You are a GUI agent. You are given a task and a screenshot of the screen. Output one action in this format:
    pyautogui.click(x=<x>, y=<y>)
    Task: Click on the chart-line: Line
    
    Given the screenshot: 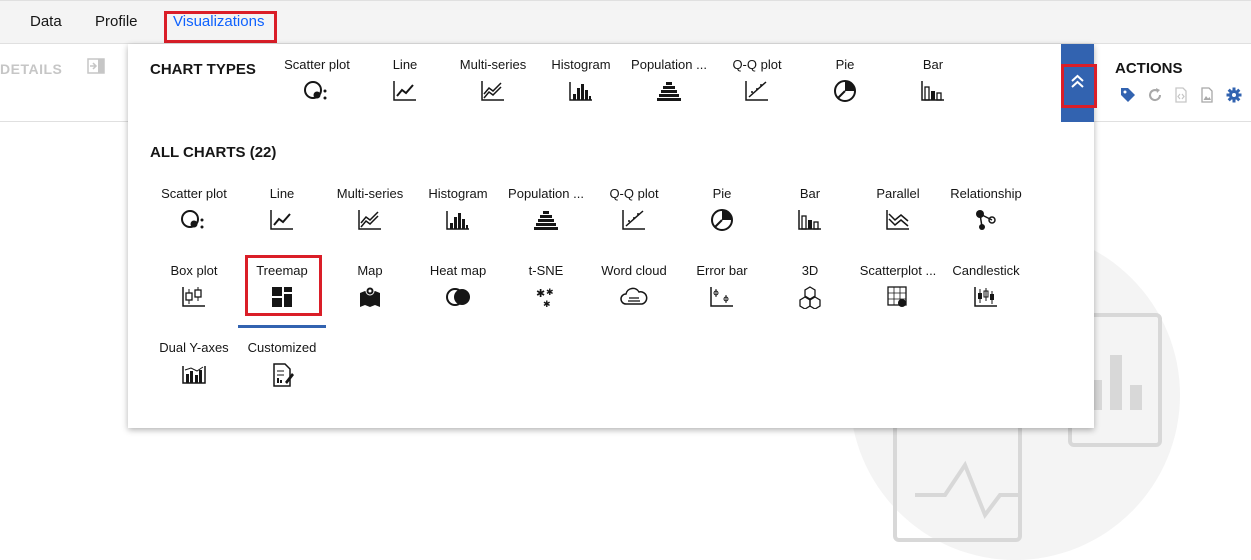 What is the action you would take?
    pyautogui.click(x=282, y=216)
    